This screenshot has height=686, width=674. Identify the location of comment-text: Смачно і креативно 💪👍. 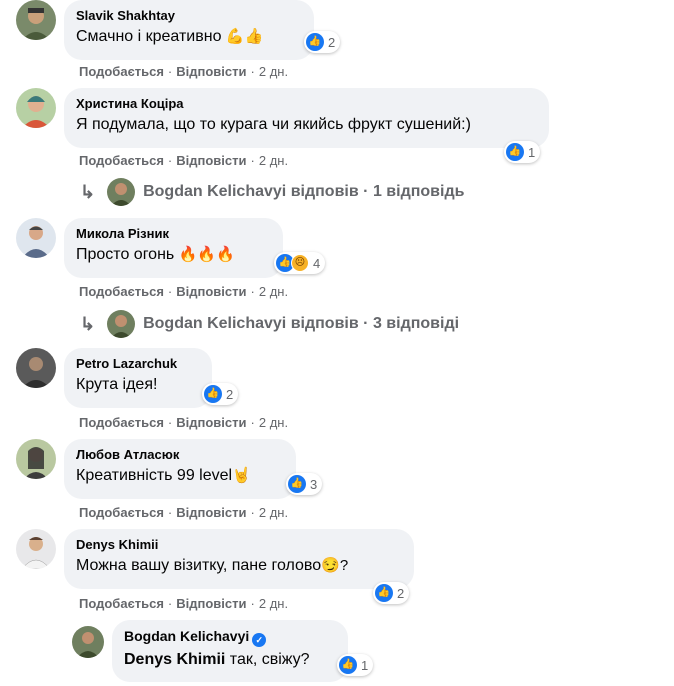
(189, 37).